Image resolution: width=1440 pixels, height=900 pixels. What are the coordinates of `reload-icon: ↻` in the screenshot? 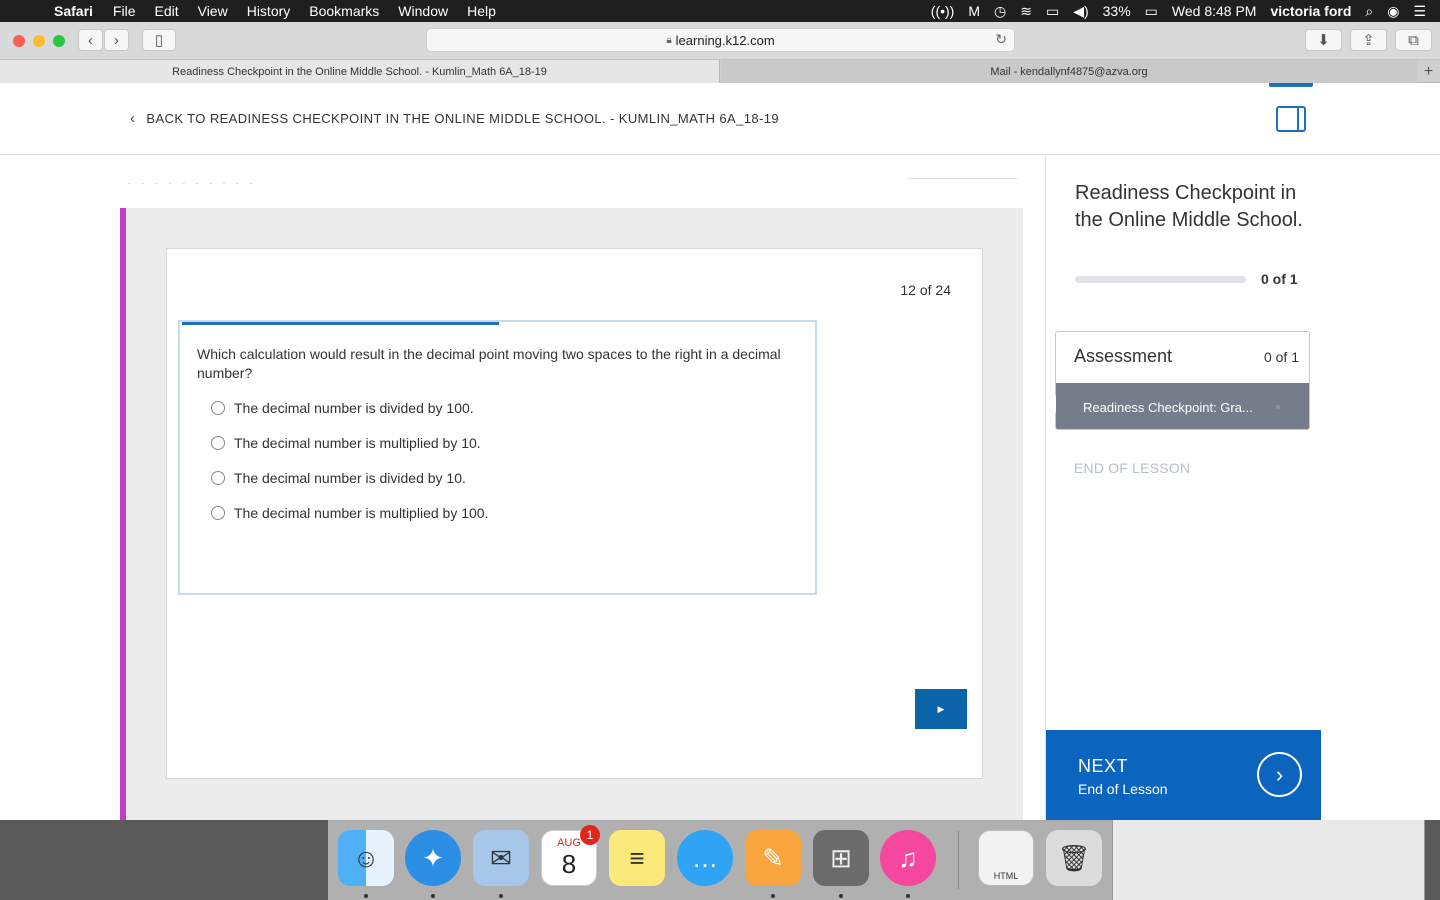 It's located at (1001, 39).